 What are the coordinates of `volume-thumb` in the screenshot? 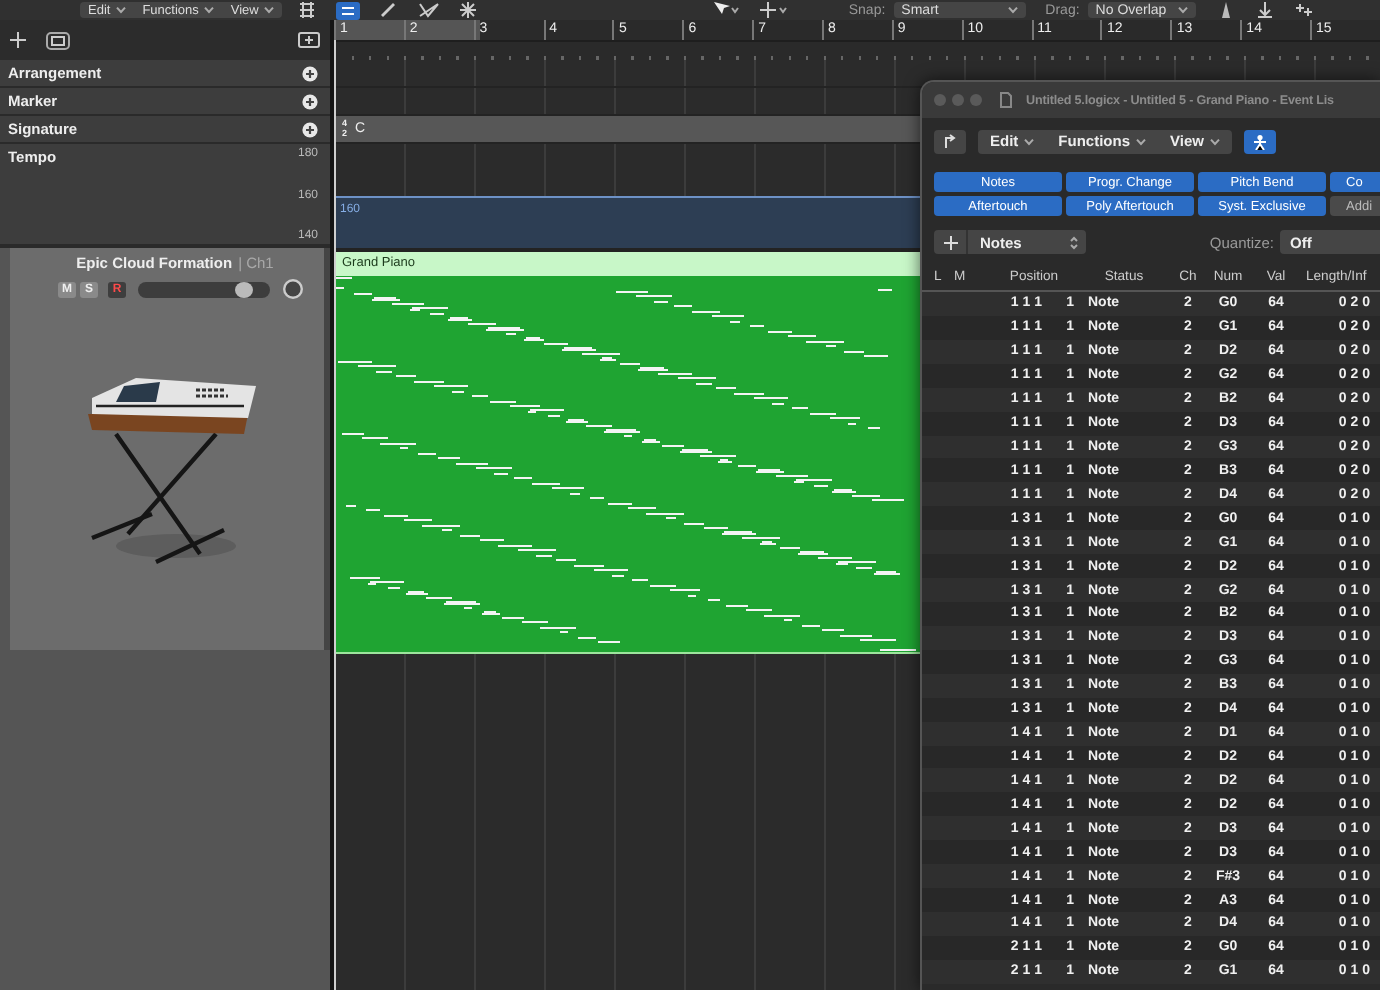 It's located at (243, 289).